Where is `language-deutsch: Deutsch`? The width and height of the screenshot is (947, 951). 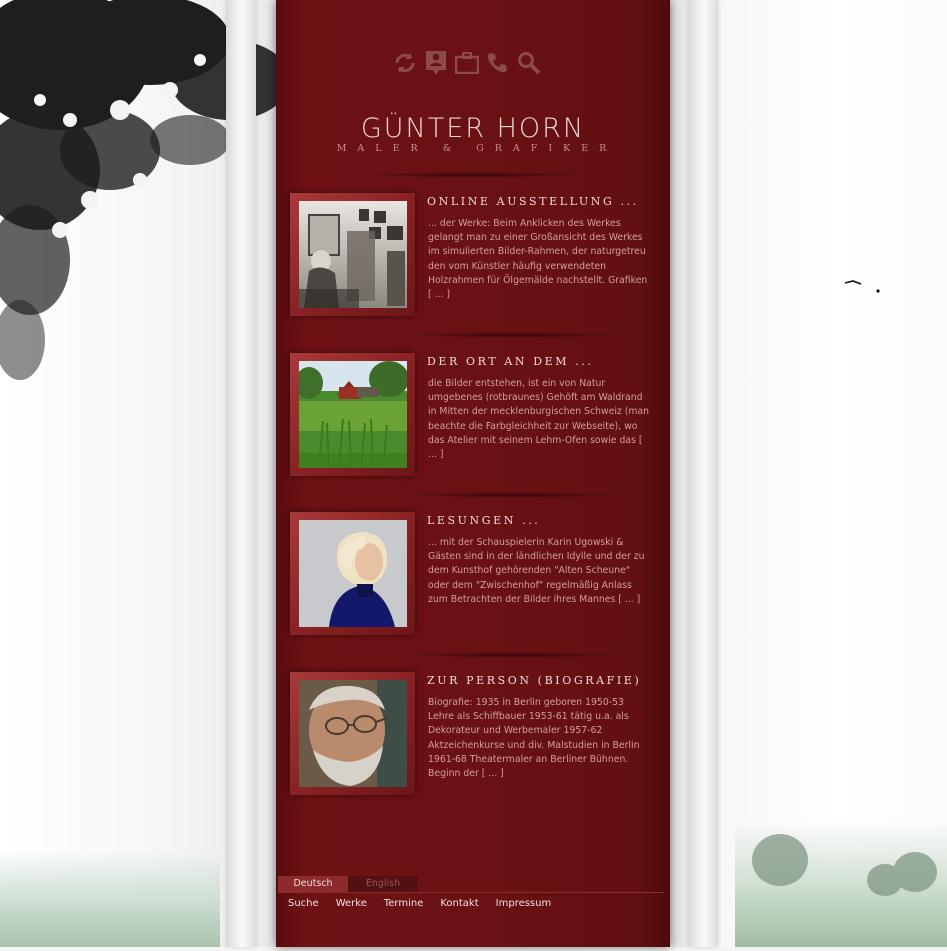 language-deutsch: Deutsch is located at coordinates (313, 884).